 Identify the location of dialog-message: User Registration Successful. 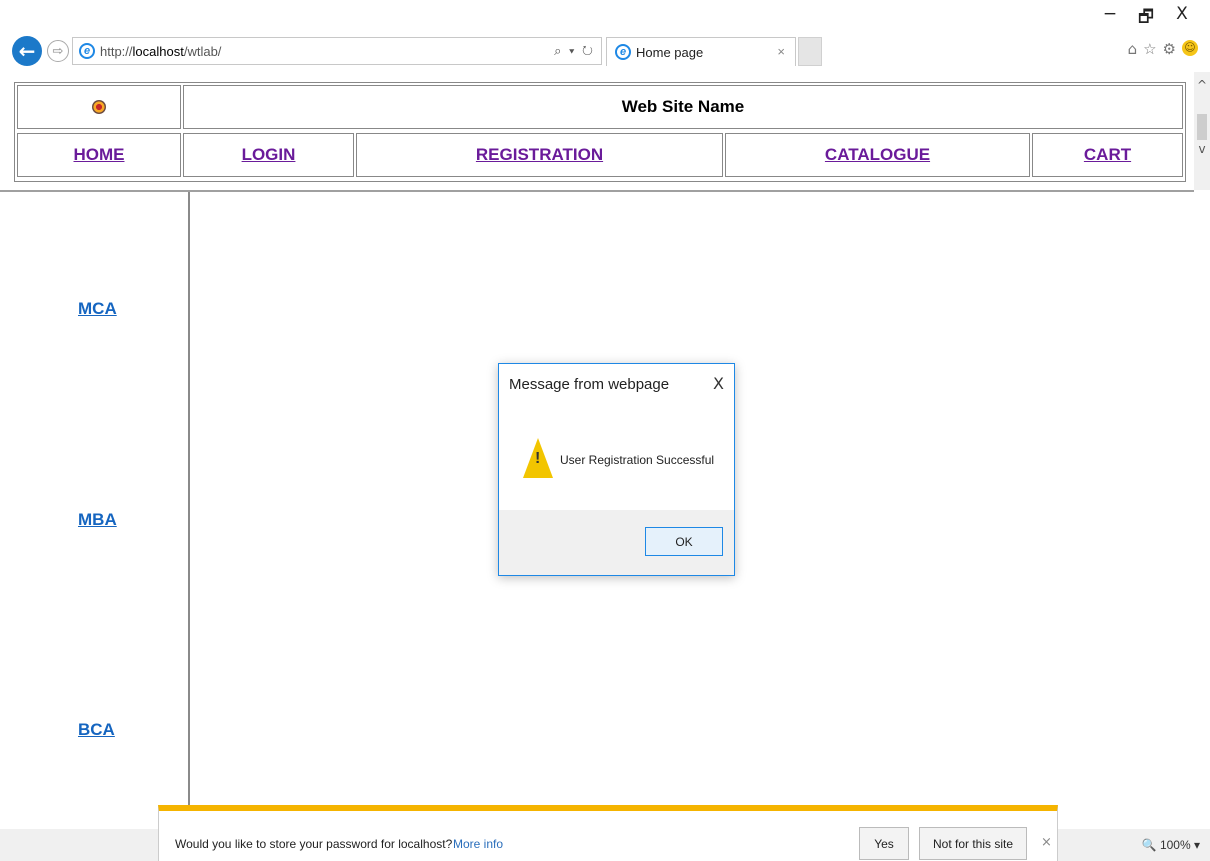
(637, 460).